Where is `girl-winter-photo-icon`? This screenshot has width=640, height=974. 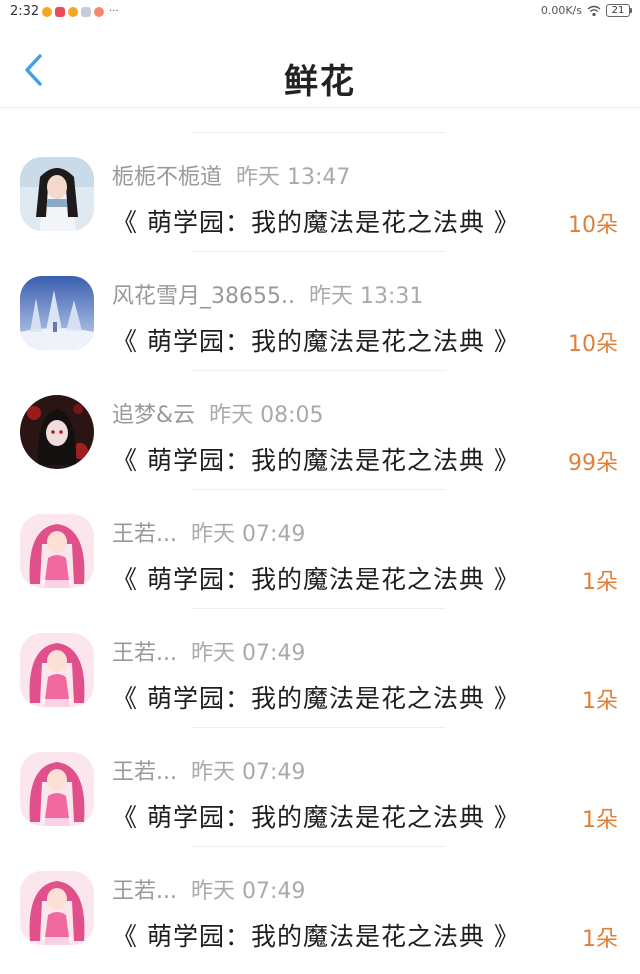
girl-winter-photo-icon is located at coordinates (57, 194).